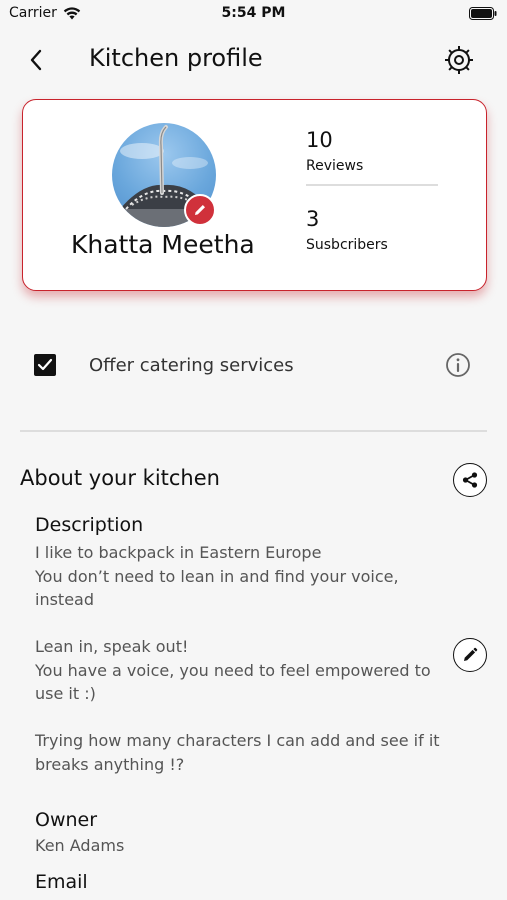  I want to click on battery-icon, so click(483, 15).